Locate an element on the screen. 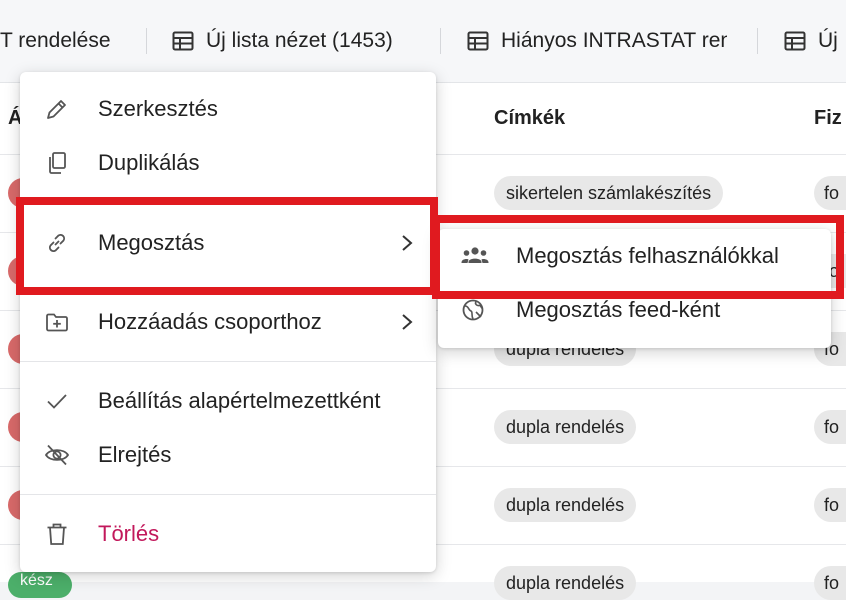 Image resolution: width=846 pixels, height=600 pixels. copy-icon is located at coordinates (57, 163).